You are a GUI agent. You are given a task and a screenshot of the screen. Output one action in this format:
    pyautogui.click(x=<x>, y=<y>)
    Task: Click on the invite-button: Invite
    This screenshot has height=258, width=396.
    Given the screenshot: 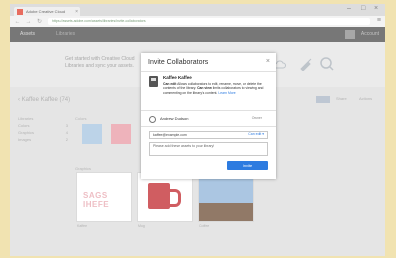 What is the action you would take?
    pyautogui.click(x=247, y=165)
    